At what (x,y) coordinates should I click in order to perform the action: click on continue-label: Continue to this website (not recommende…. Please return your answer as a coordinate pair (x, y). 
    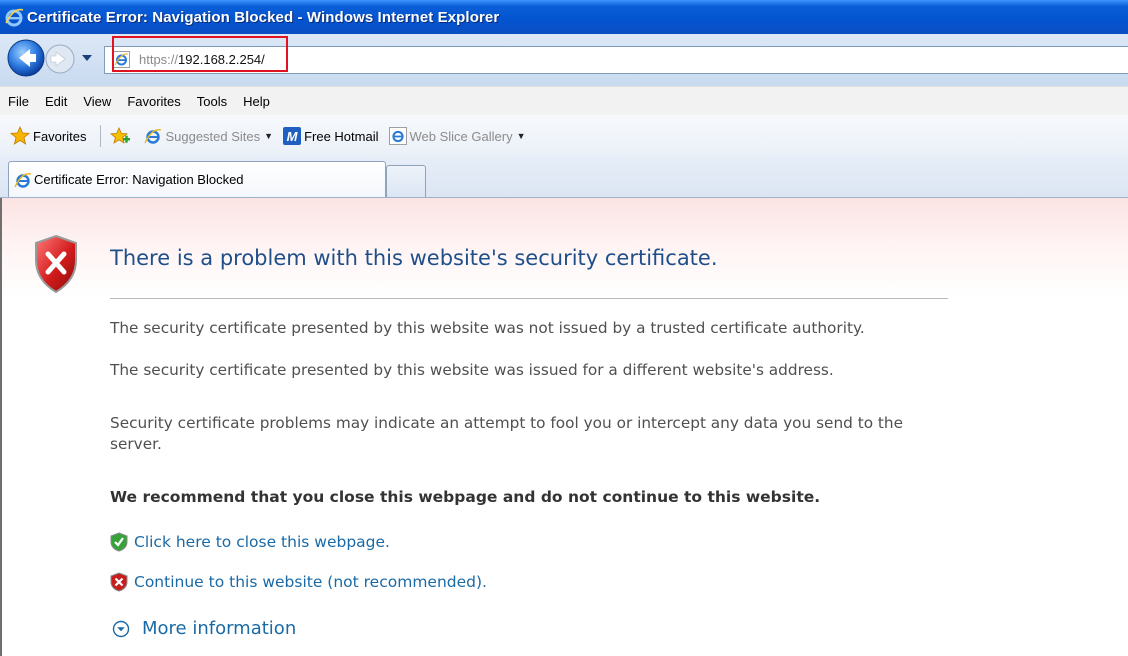
    Looking at the image, I should click on (310, 582).